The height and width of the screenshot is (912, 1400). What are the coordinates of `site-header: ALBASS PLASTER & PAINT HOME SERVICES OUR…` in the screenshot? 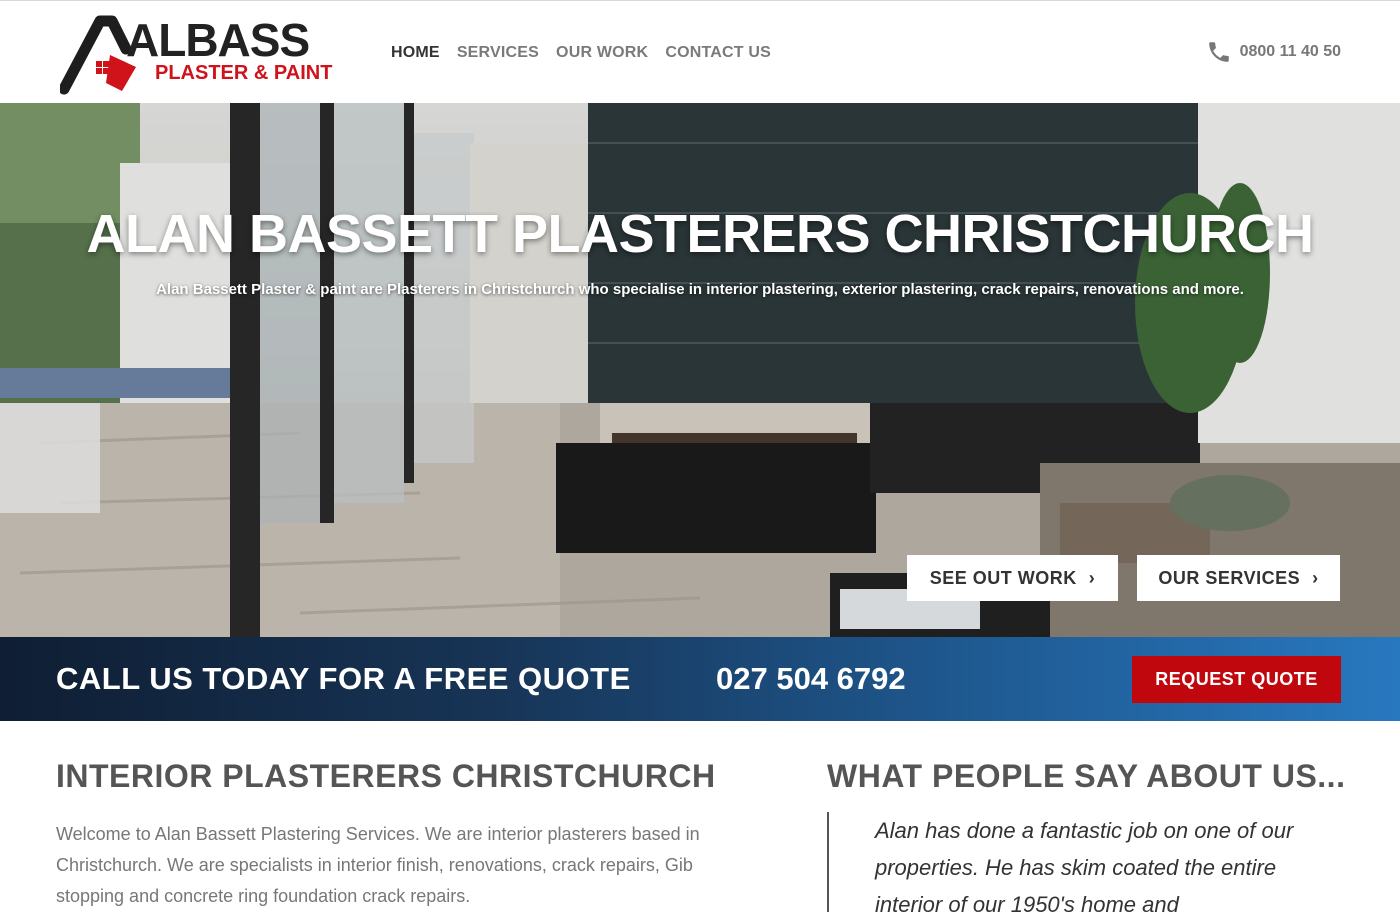 It's located at (700, 51).